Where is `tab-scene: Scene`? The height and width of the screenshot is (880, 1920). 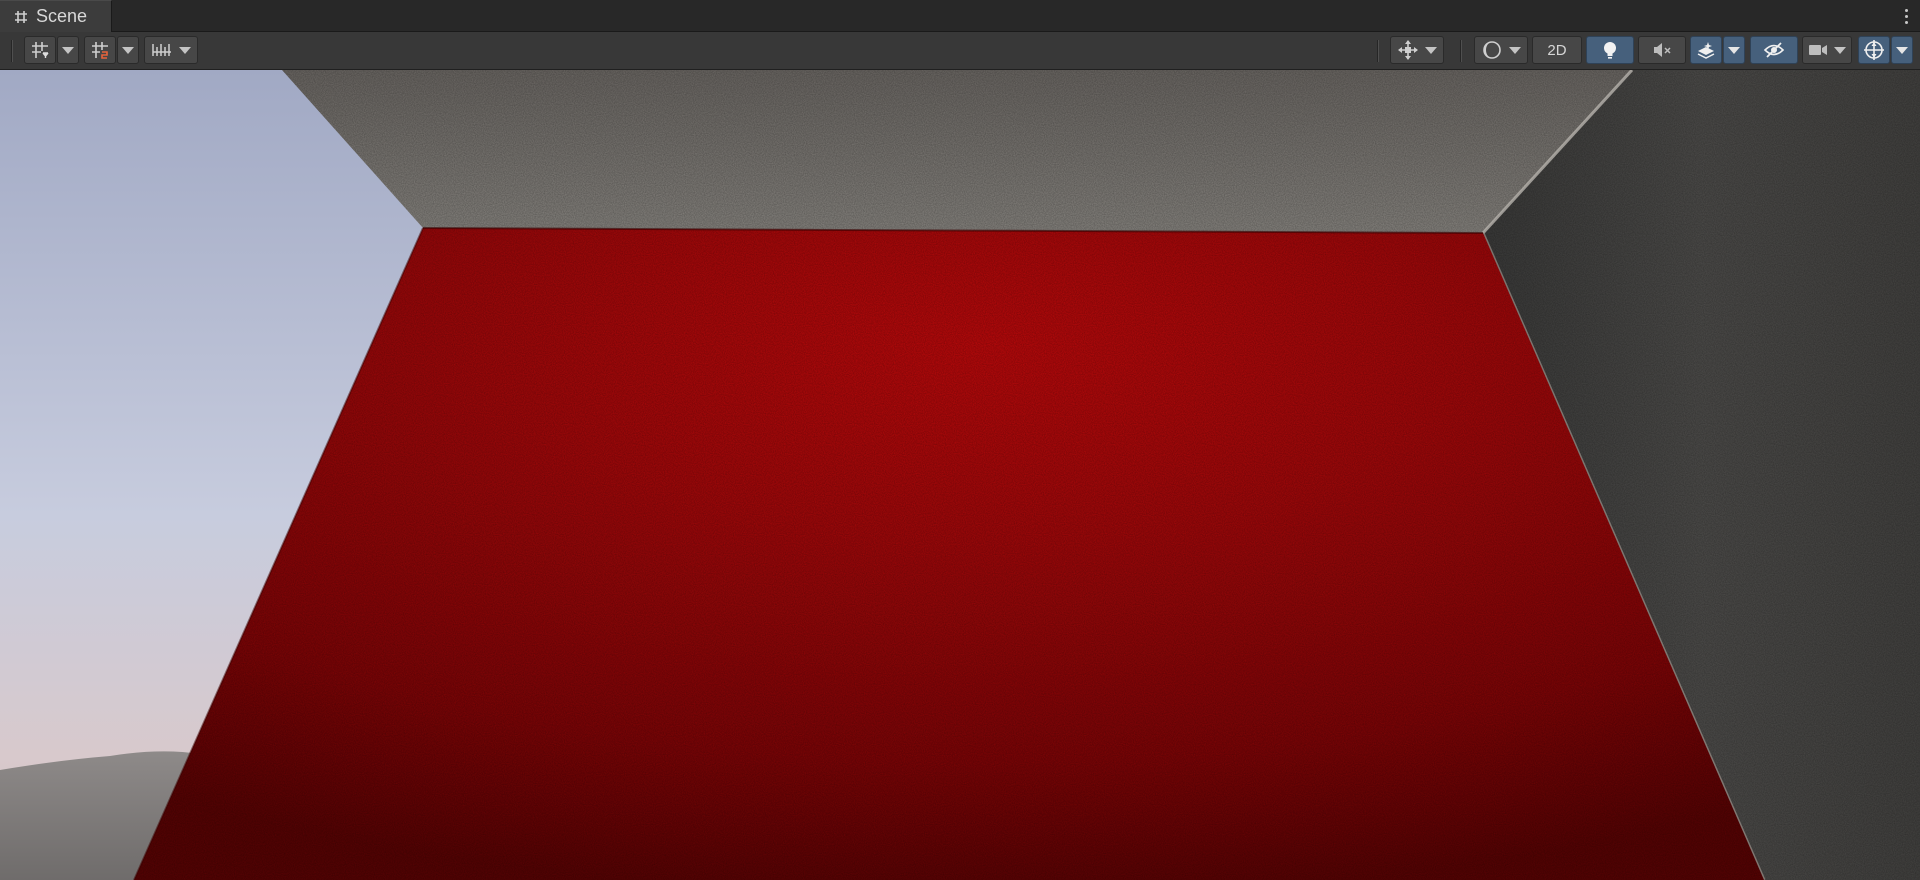
tab-scene: Scene is located at coordinates (56, 16).